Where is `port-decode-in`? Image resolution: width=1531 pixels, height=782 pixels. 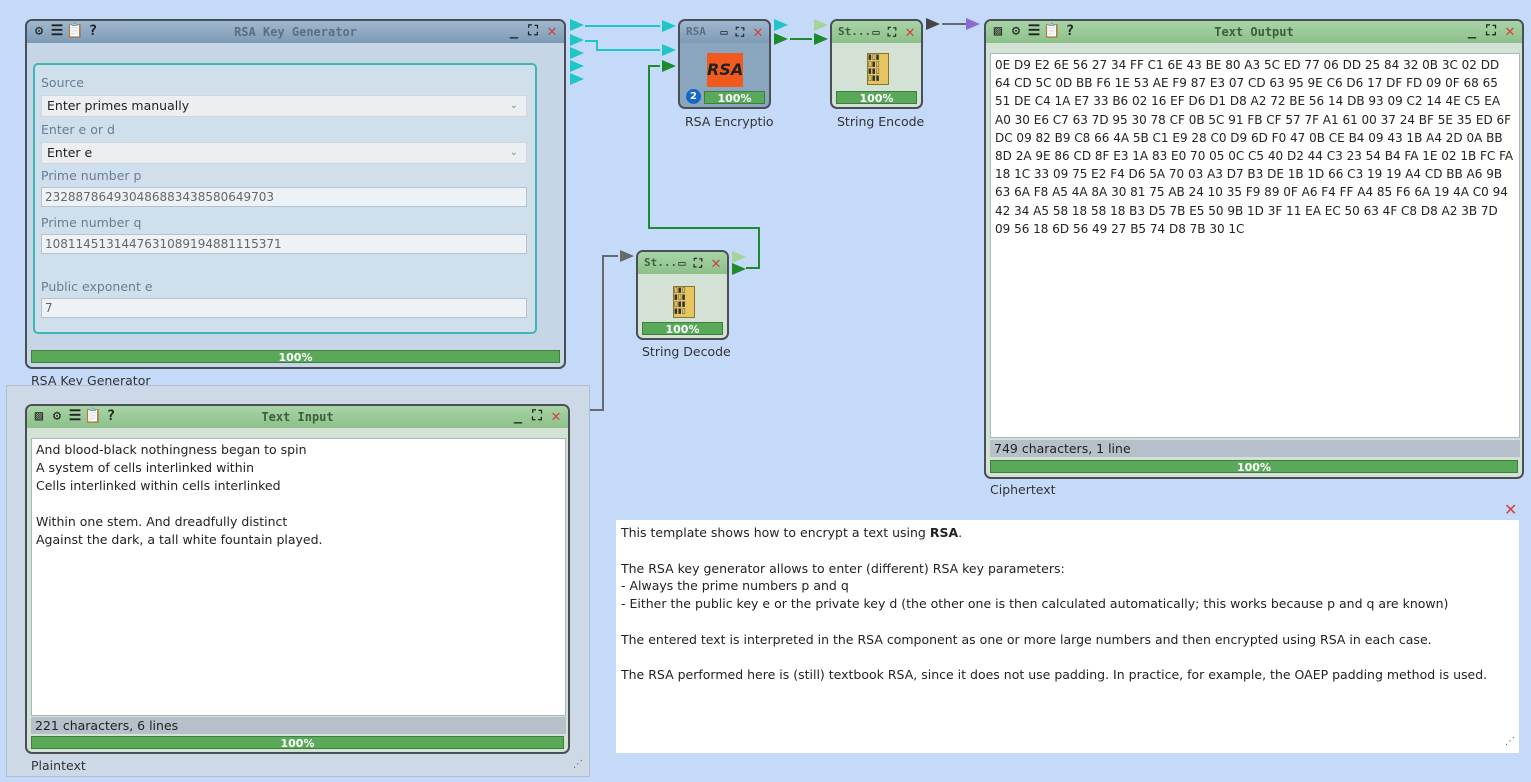 port-decode-in is located at coordinates (627, 256).